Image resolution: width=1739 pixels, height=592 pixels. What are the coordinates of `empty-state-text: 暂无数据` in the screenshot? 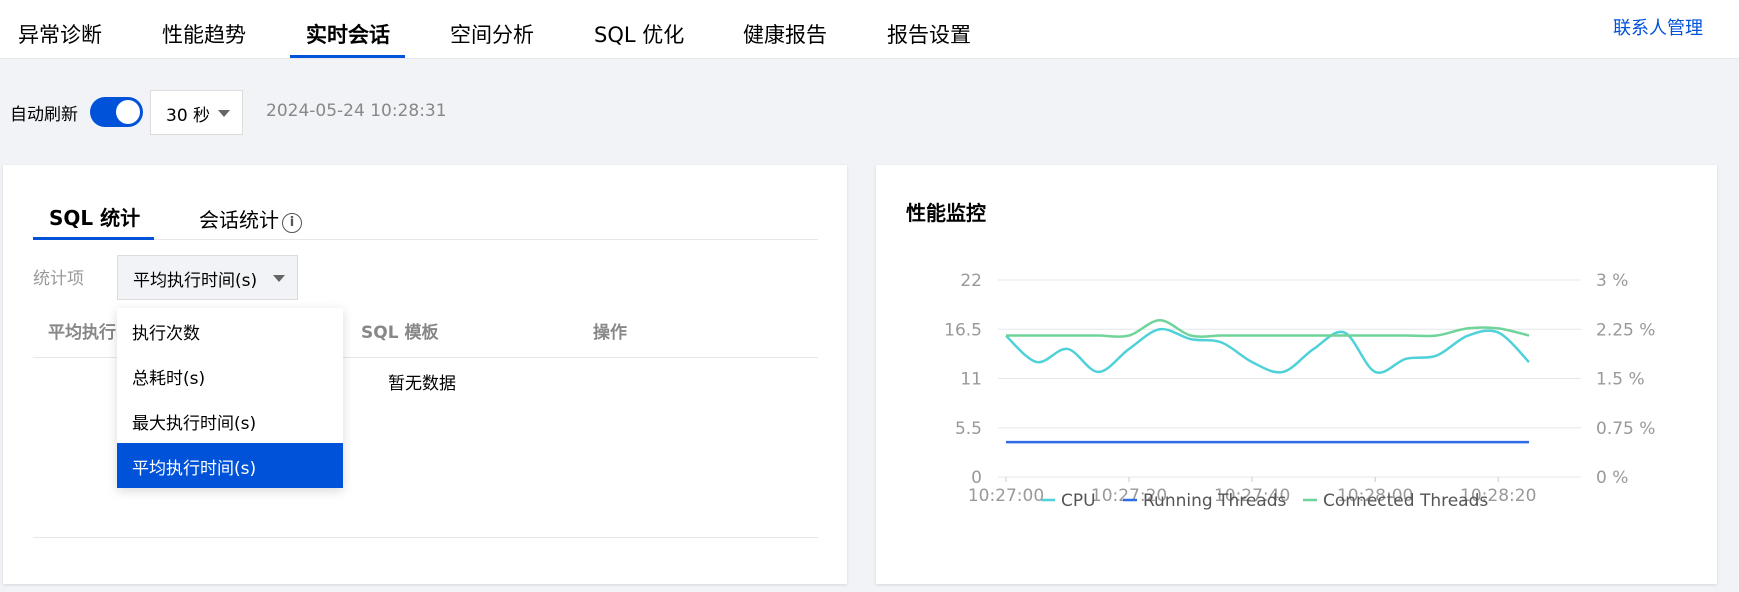 It's located at (422, 384).